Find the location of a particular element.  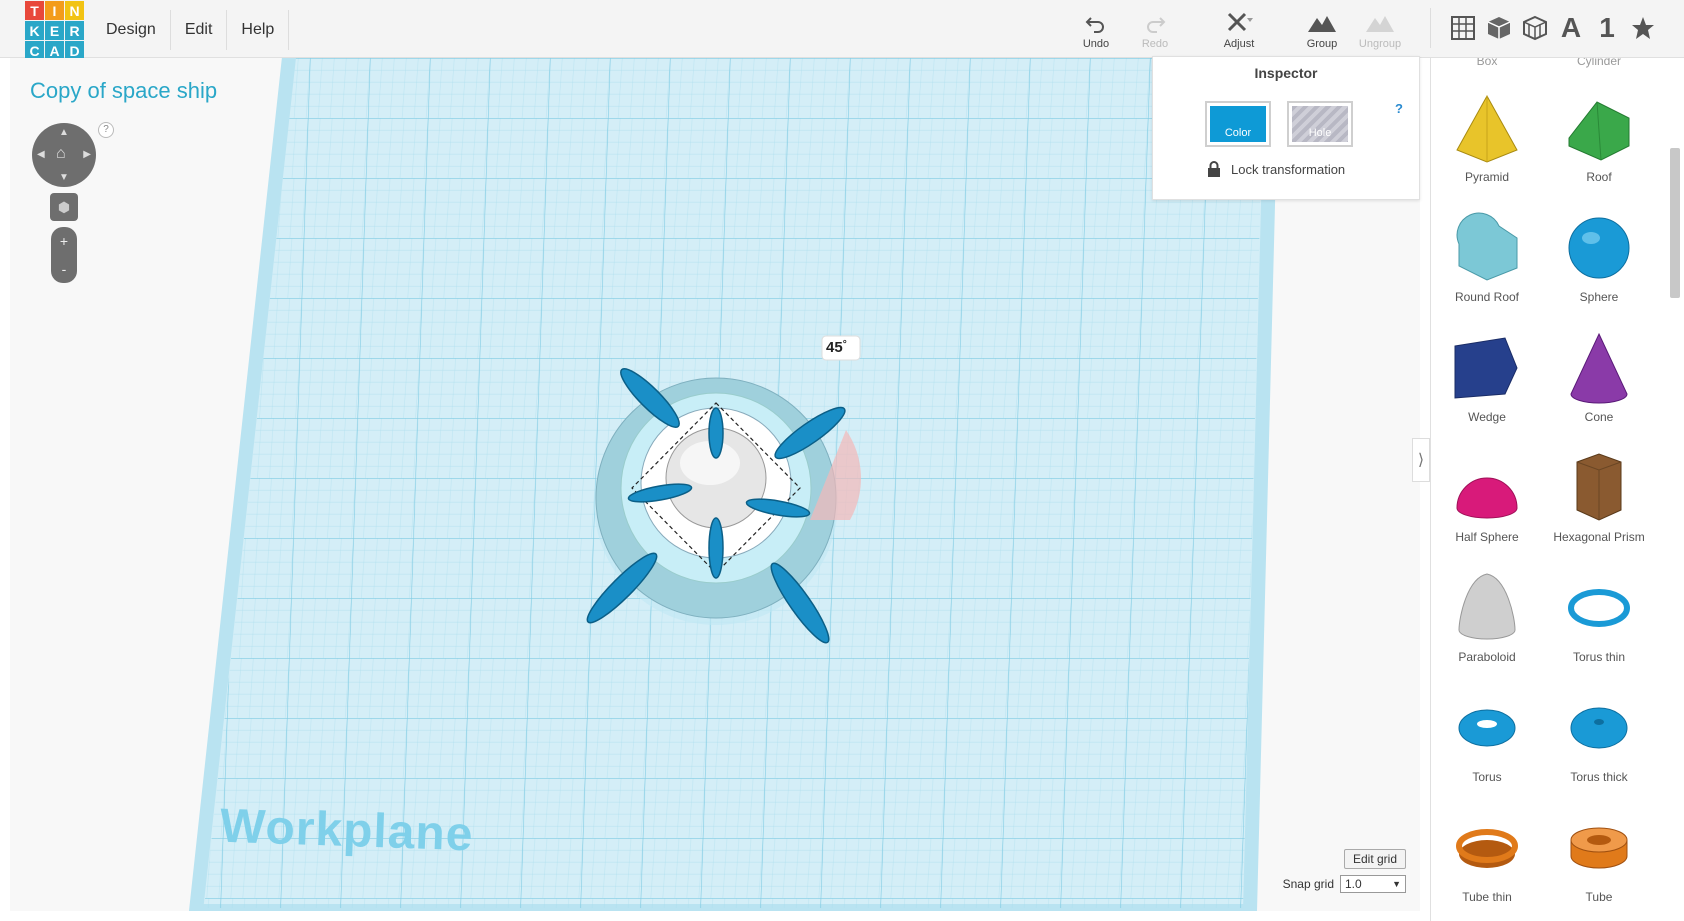

number-tool-icon: 1 is located at coordinates (1607, 28).